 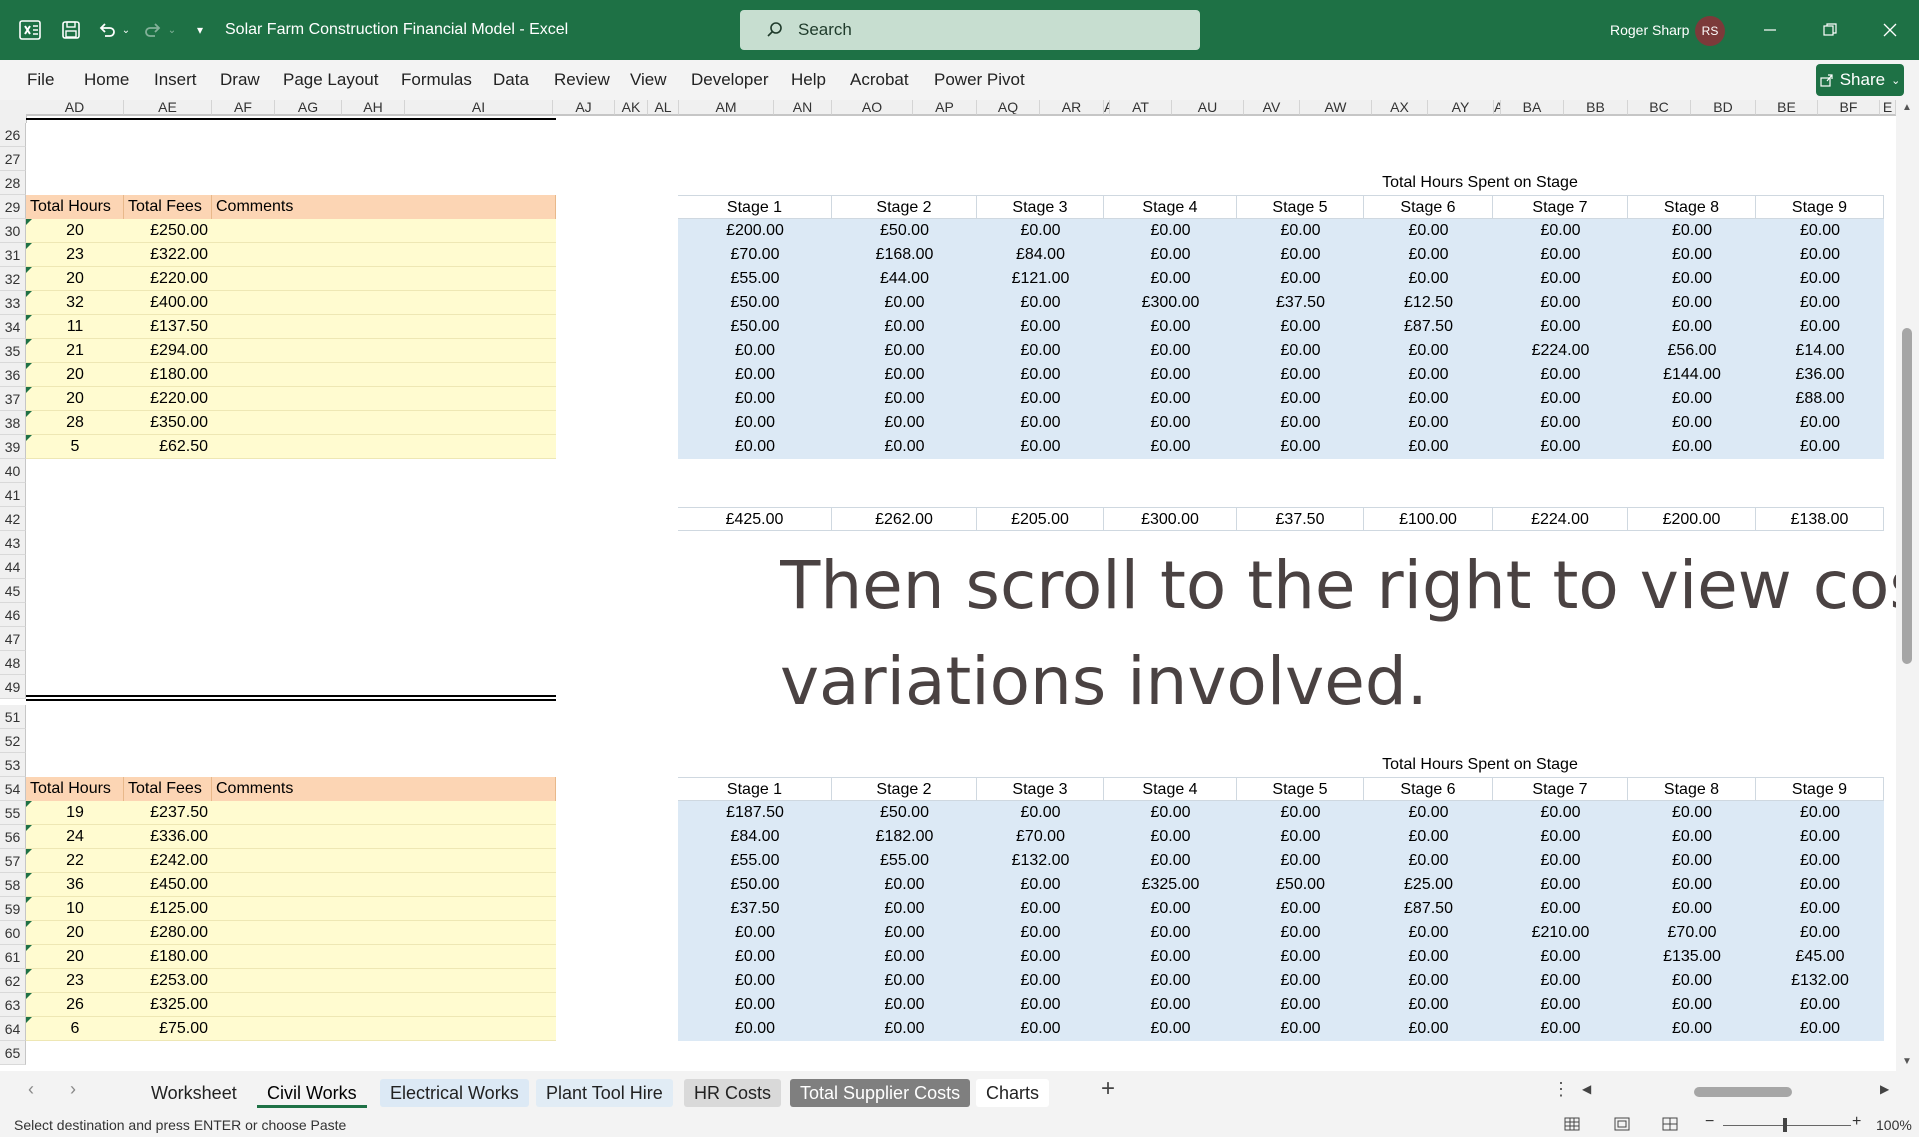 What do you see at coordinates (13, 135) in the screenshot?
I see `row-header-26: 26` at bounding box center [13, 135].